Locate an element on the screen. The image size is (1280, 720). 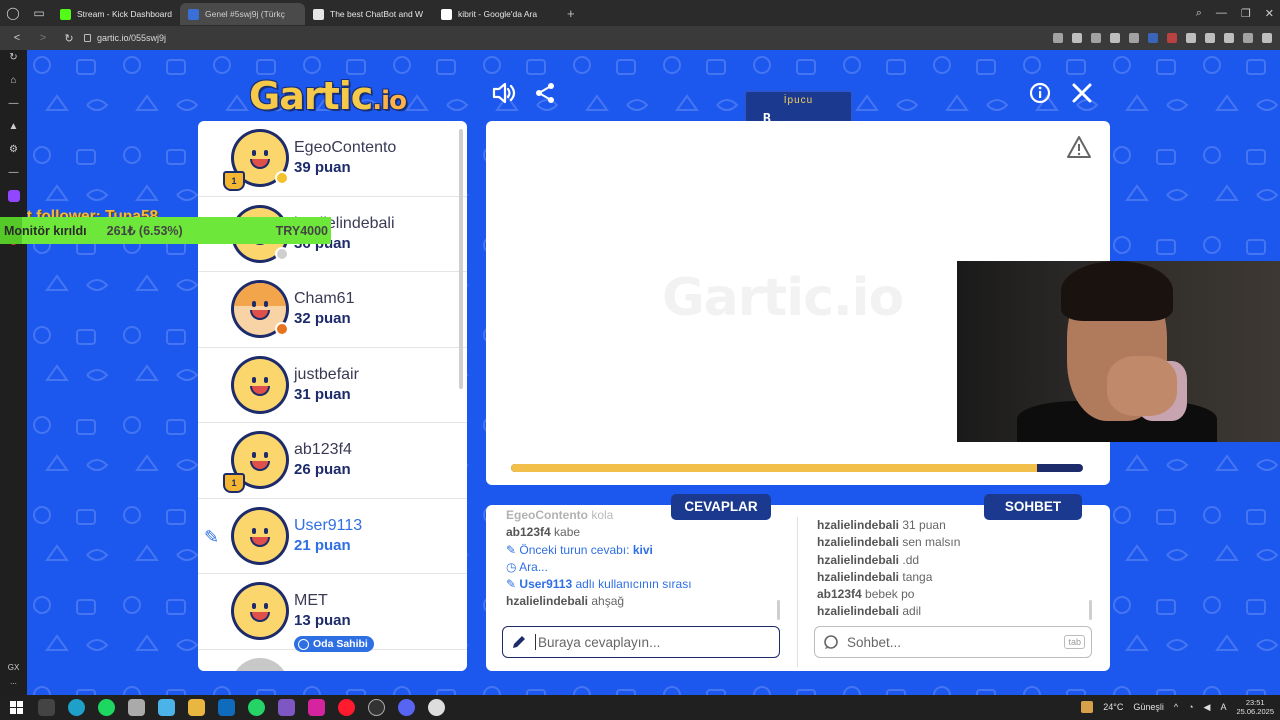
shield-icon is located at coordinates (1096, 38).